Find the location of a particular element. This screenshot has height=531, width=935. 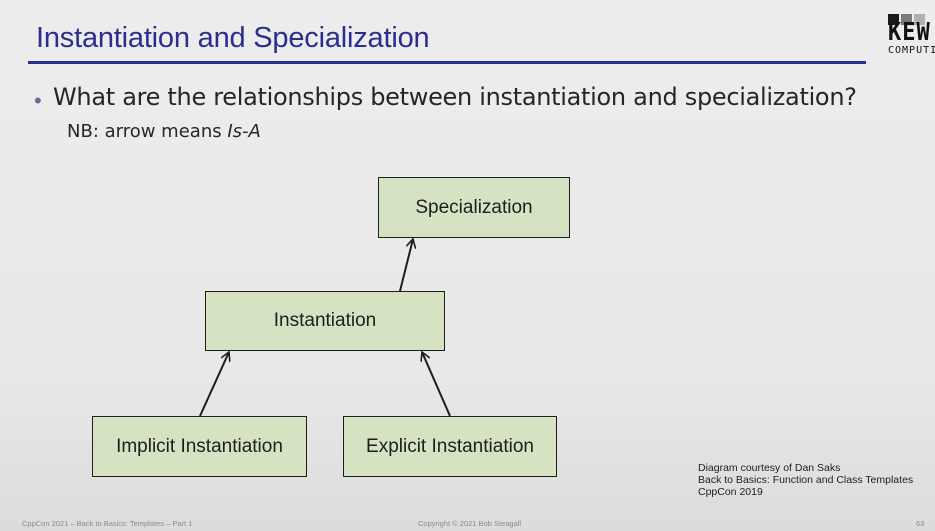

arrow-explicit-to-instantiation is located at coordinates (436, 384).